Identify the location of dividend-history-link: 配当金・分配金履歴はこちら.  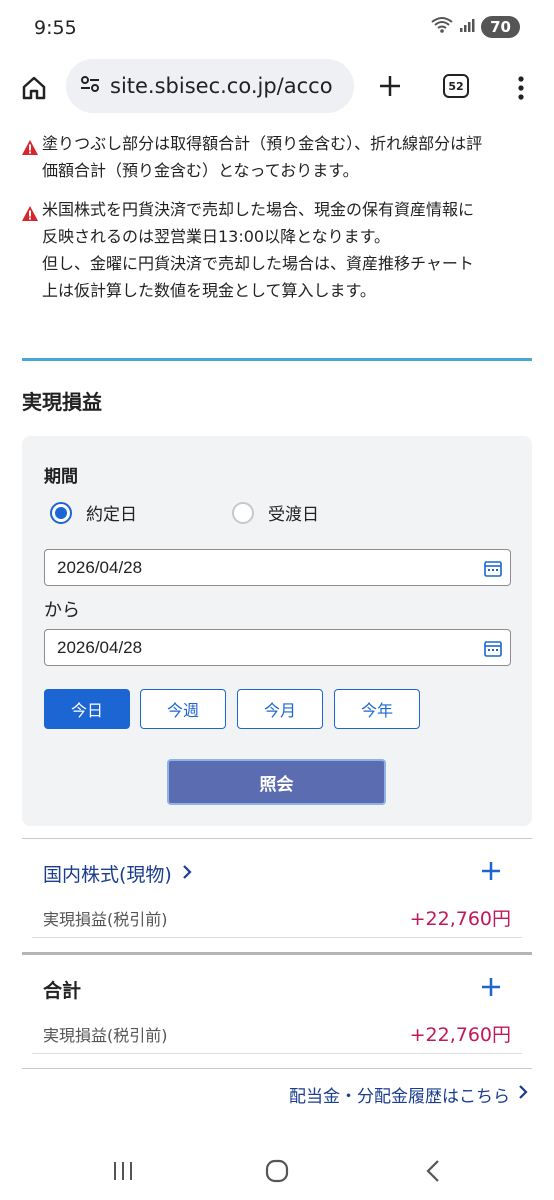
(408, 1094).